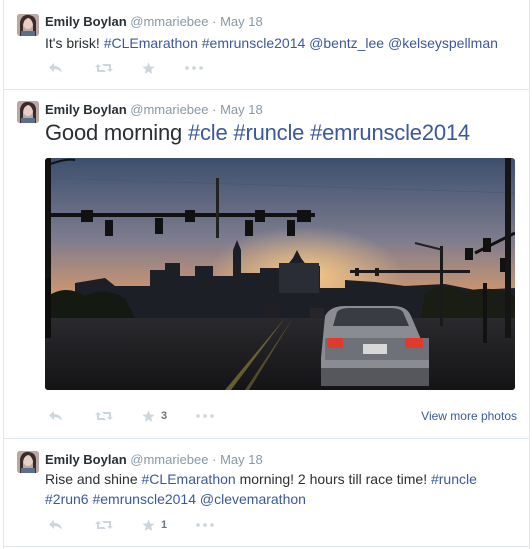 The width and height of the screenshot is (532, 549). Describe the element at coordinates (253, 499) in the screenshot. I see `mention-link: @clevemarathon` at that location.